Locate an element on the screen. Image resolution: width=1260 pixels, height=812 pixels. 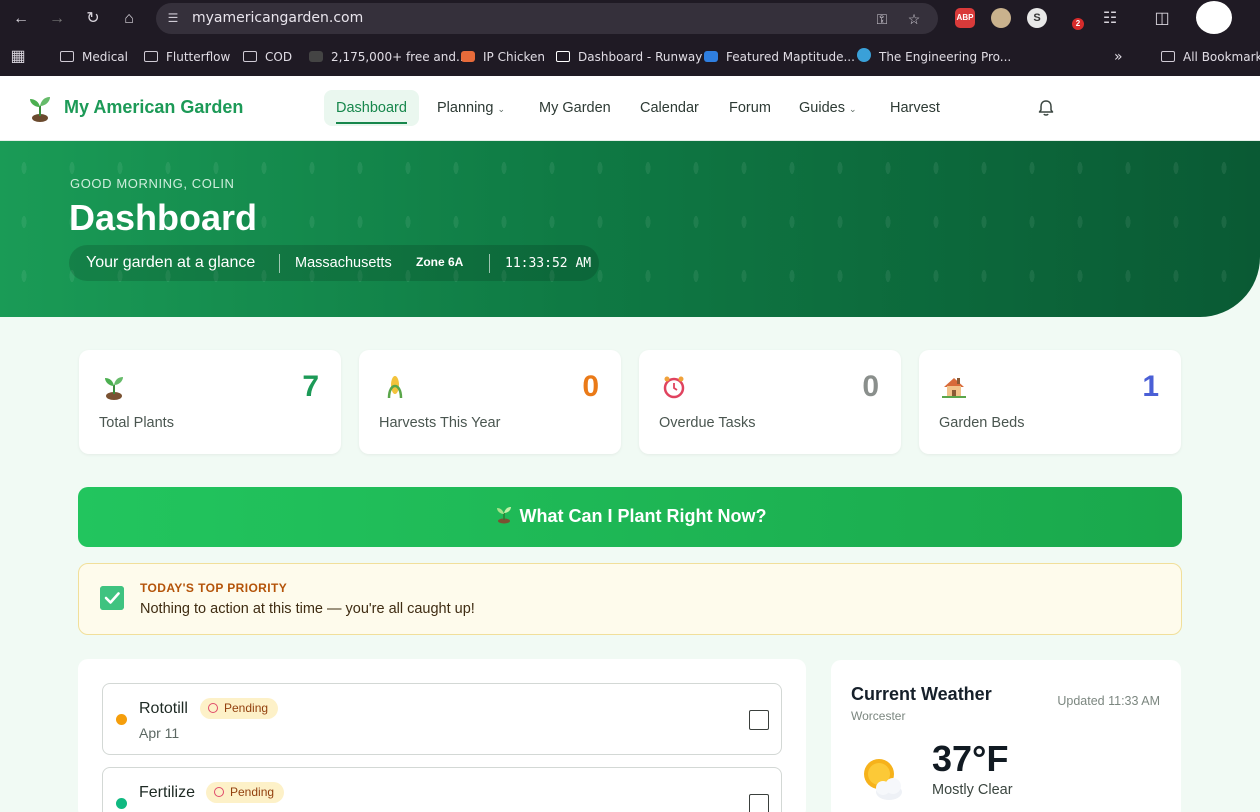
hero-subtitle: Your garden at a glance is located at coordinates (171, 262).